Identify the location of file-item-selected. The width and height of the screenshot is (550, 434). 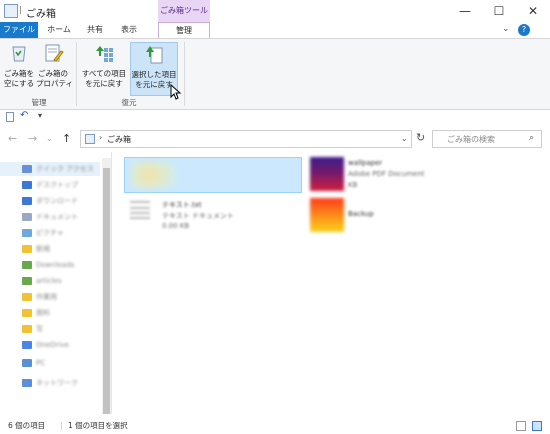
(213, 175).